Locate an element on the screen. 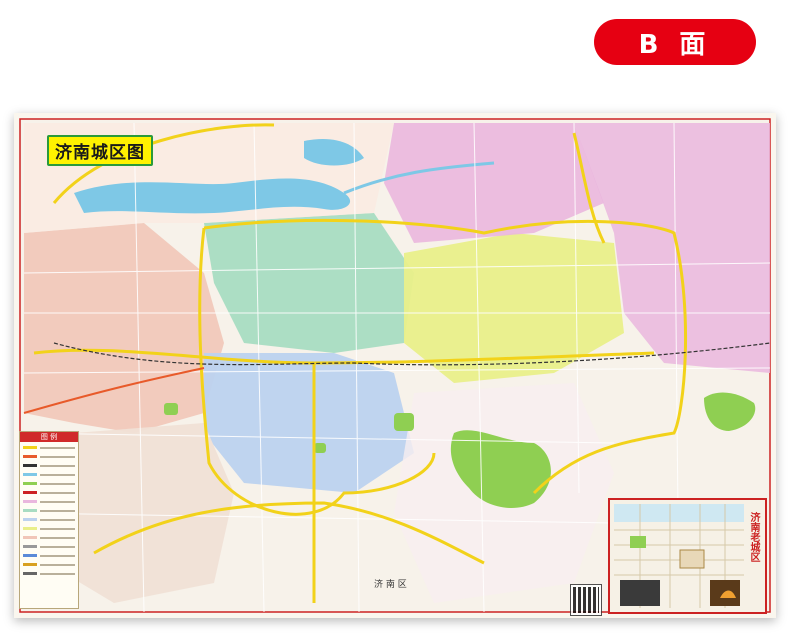 The image size is (790, 639). map-legend: 图 例 is located at coordinates (49, 520).